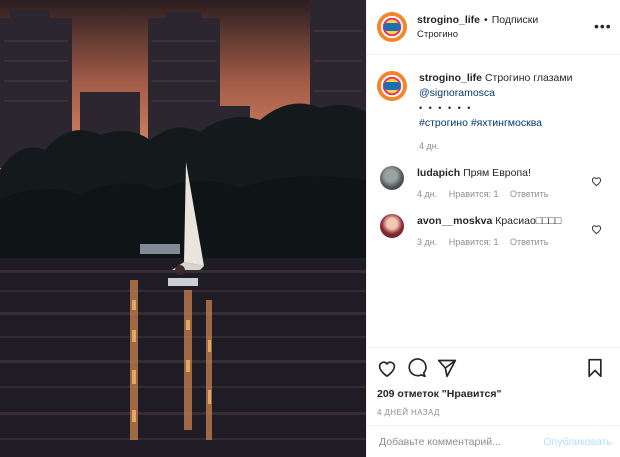 The width and height of the screenshot is (620, 457). What do you see at coordinates (392, 27) in the screenshot?
I see `author-avatar` at bounding box center [392, 27].